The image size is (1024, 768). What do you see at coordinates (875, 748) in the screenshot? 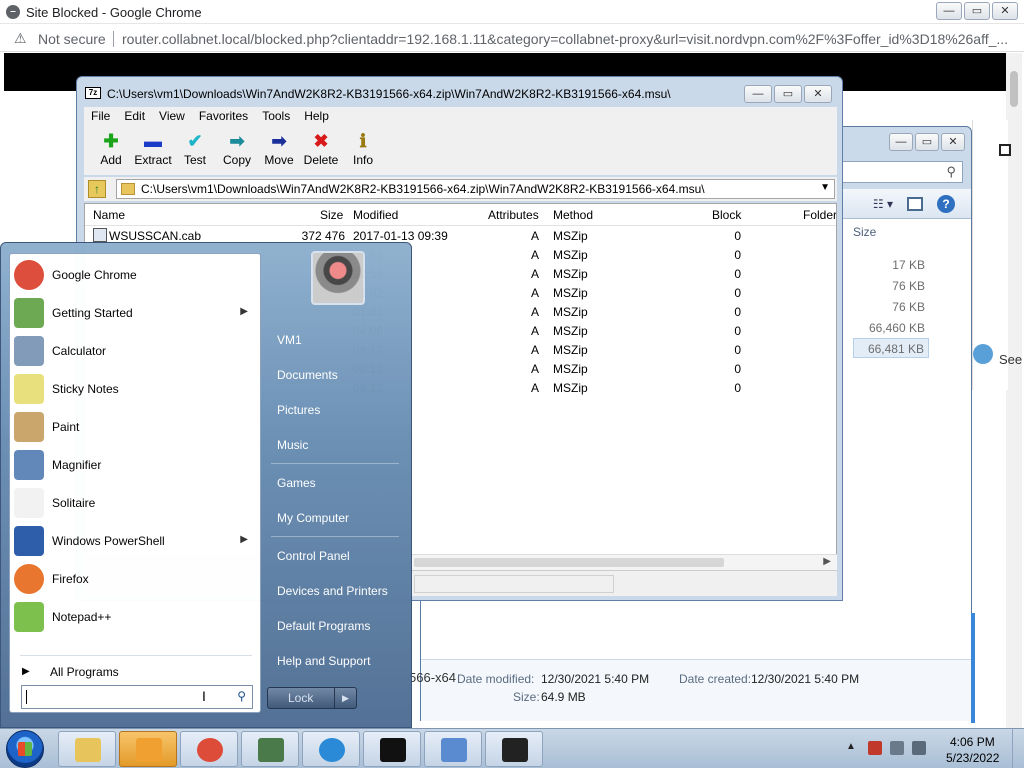
I see `action-center-icon` at bounding box center [875, 748].